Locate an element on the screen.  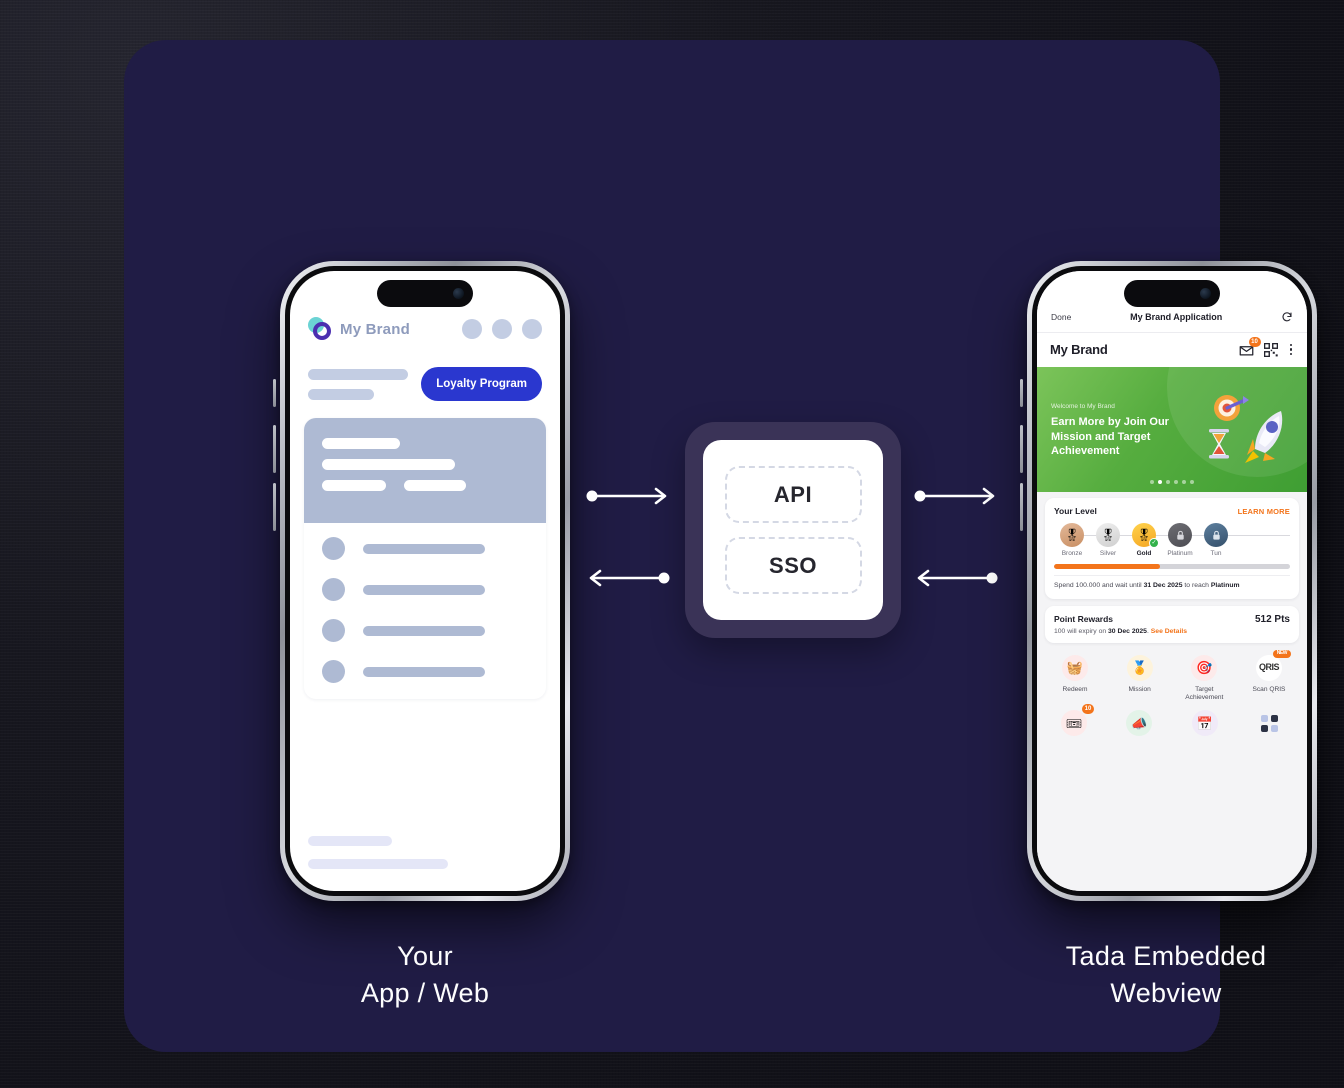
target-icon: 🎯 is located at coordinates (1204, 667).